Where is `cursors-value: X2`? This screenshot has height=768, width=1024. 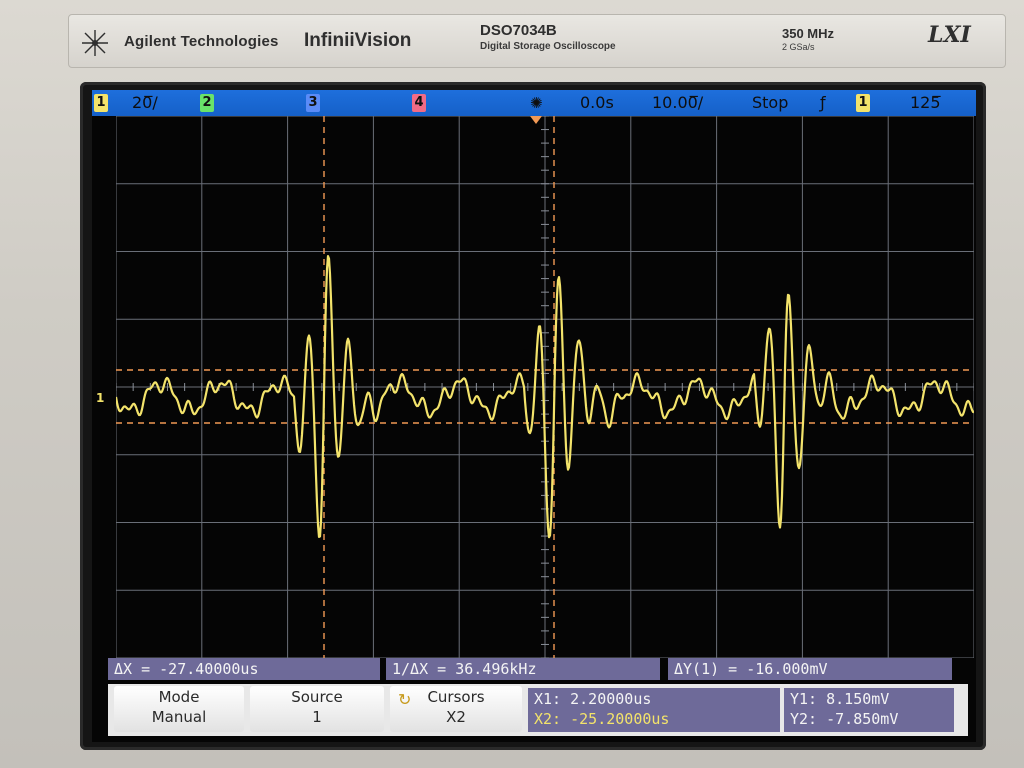 cursors-value: X2 is located at coordinates (456, 717).